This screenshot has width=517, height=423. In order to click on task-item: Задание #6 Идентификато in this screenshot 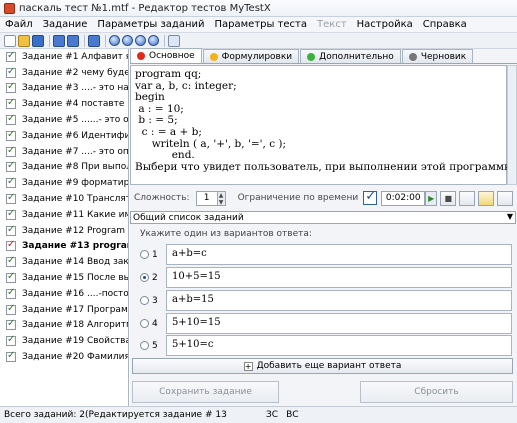, I will do `click(64, 136)`.